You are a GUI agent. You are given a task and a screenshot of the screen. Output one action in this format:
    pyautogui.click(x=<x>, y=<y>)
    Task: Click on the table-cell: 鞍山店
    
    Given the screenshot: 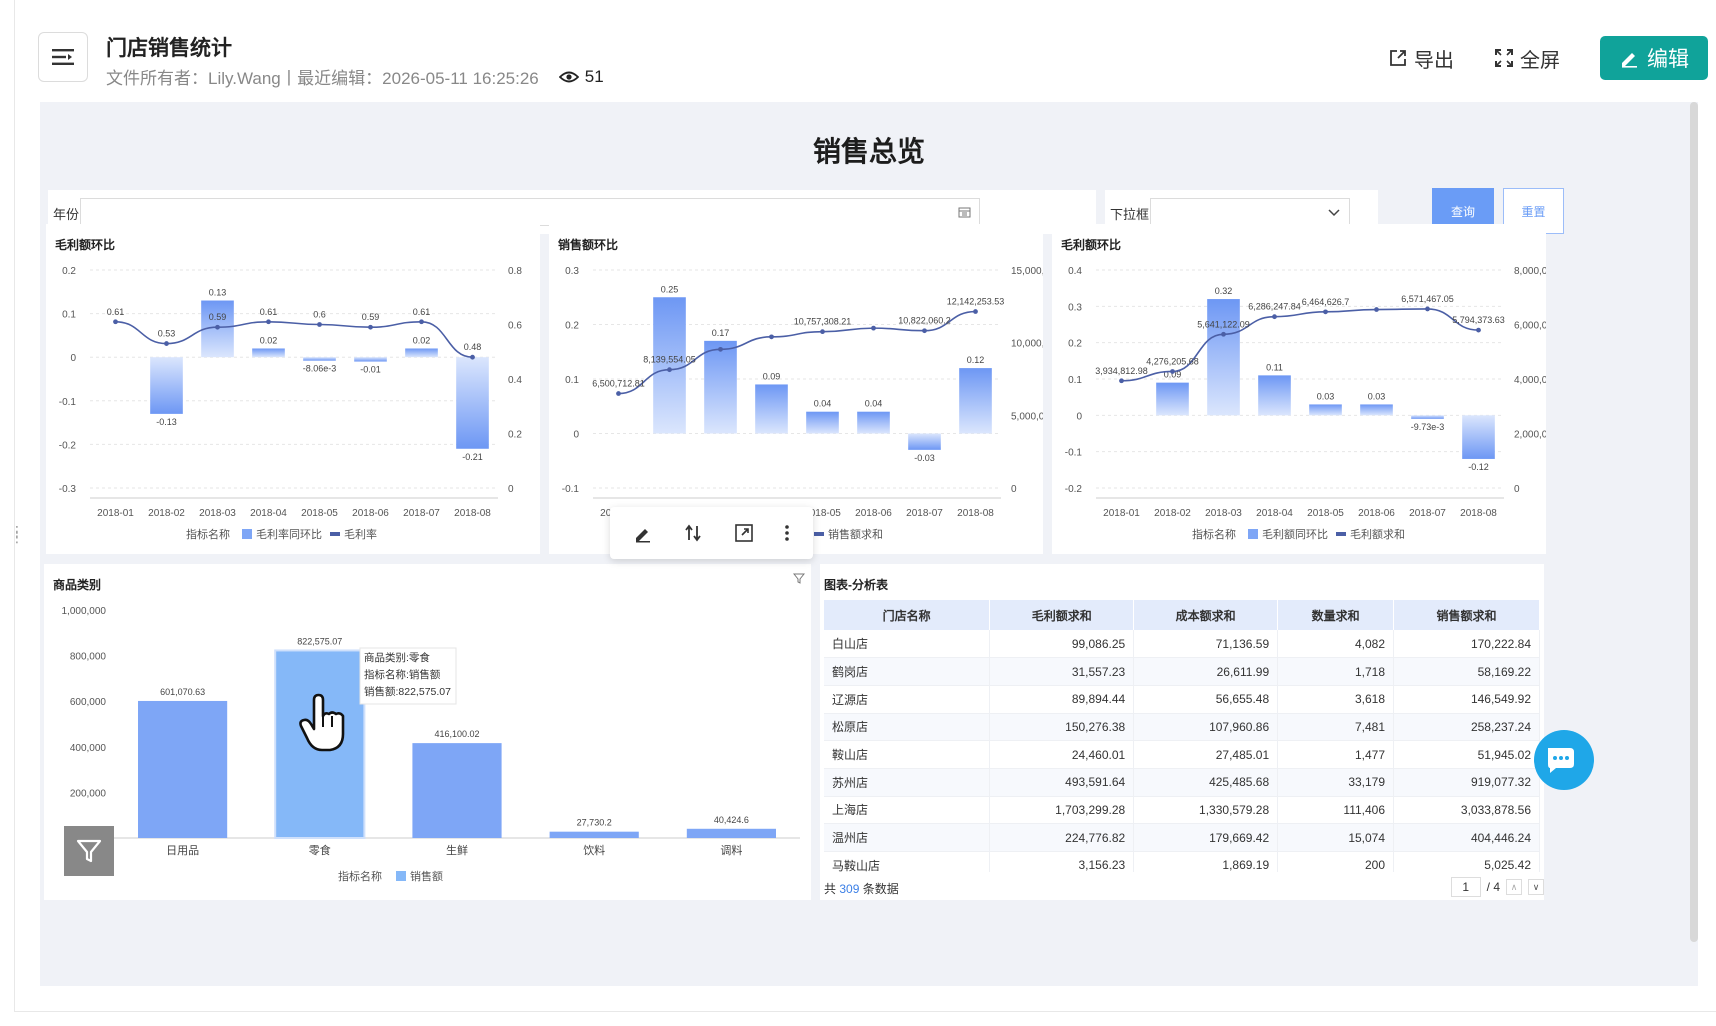 What is the action you would take?
    pyautogui.click(x=907, y=754)
    